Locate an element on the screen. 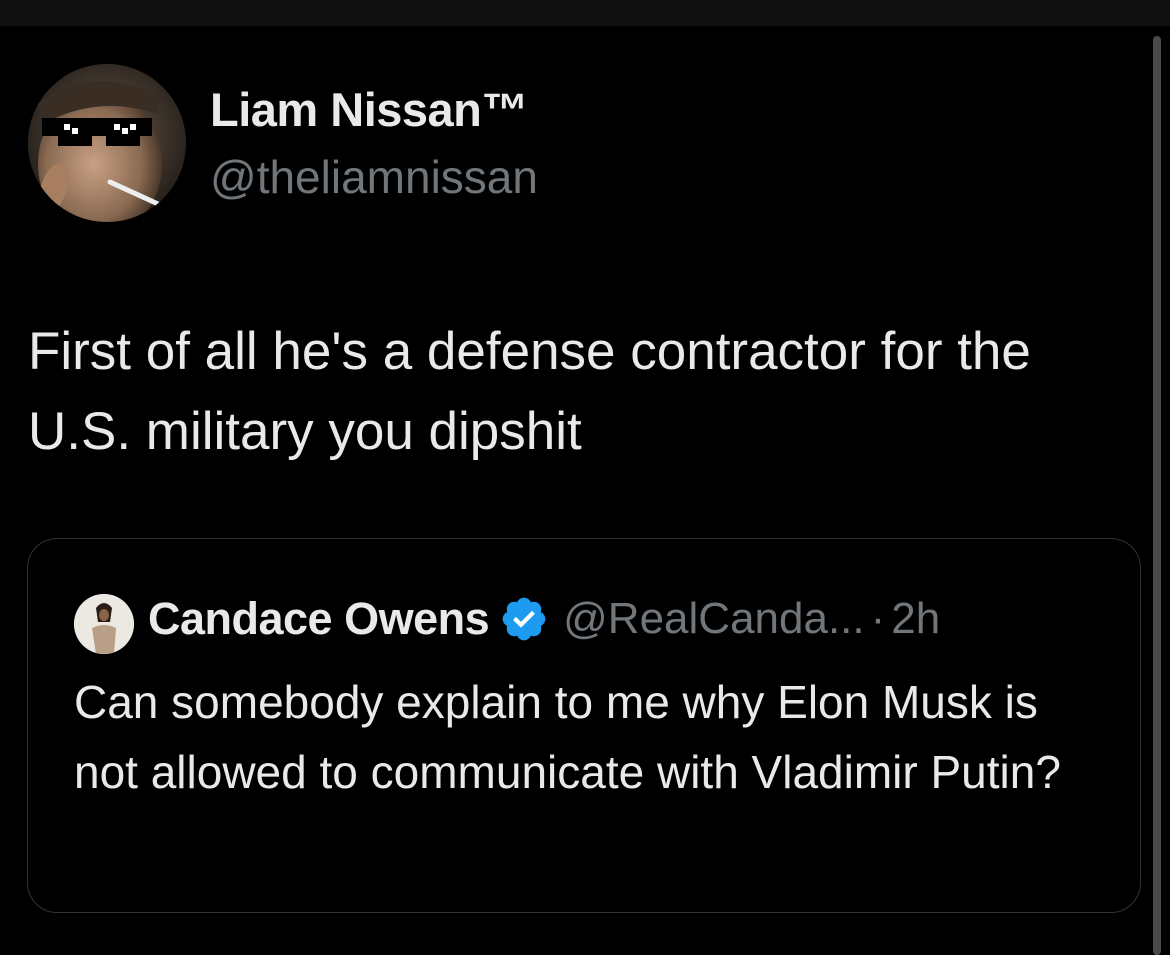 Image resolution: width=1170 pixels, height=955 pixels. author-avatar is located at coordinates (107, 143).